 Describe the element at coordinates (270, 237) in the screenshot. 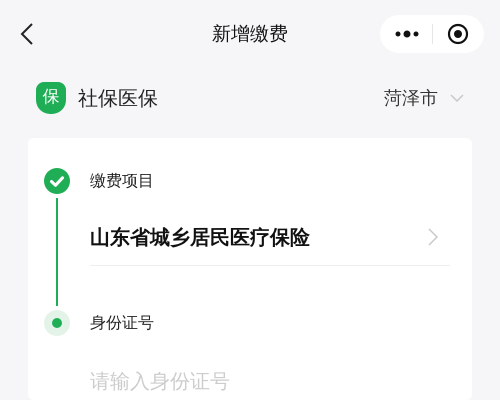

I see `insurance-selector: 山东省城乡居民医疗保险` at that location.